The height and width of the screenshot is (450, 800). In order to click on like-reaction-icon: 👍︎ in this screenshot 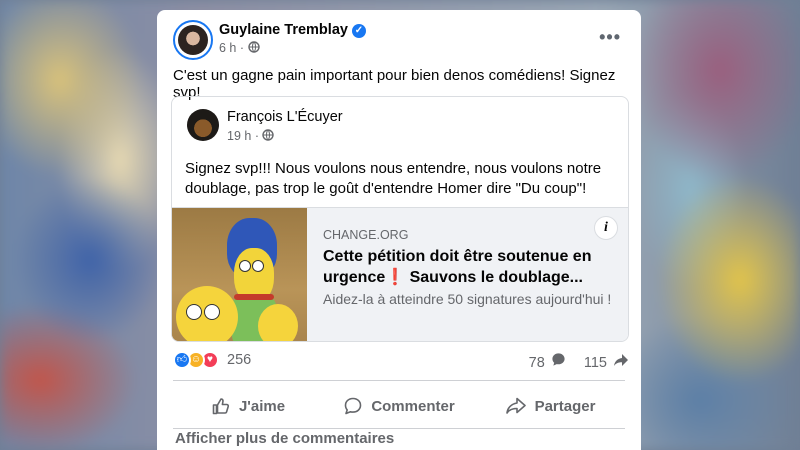, I will do `click(182, 360)`.